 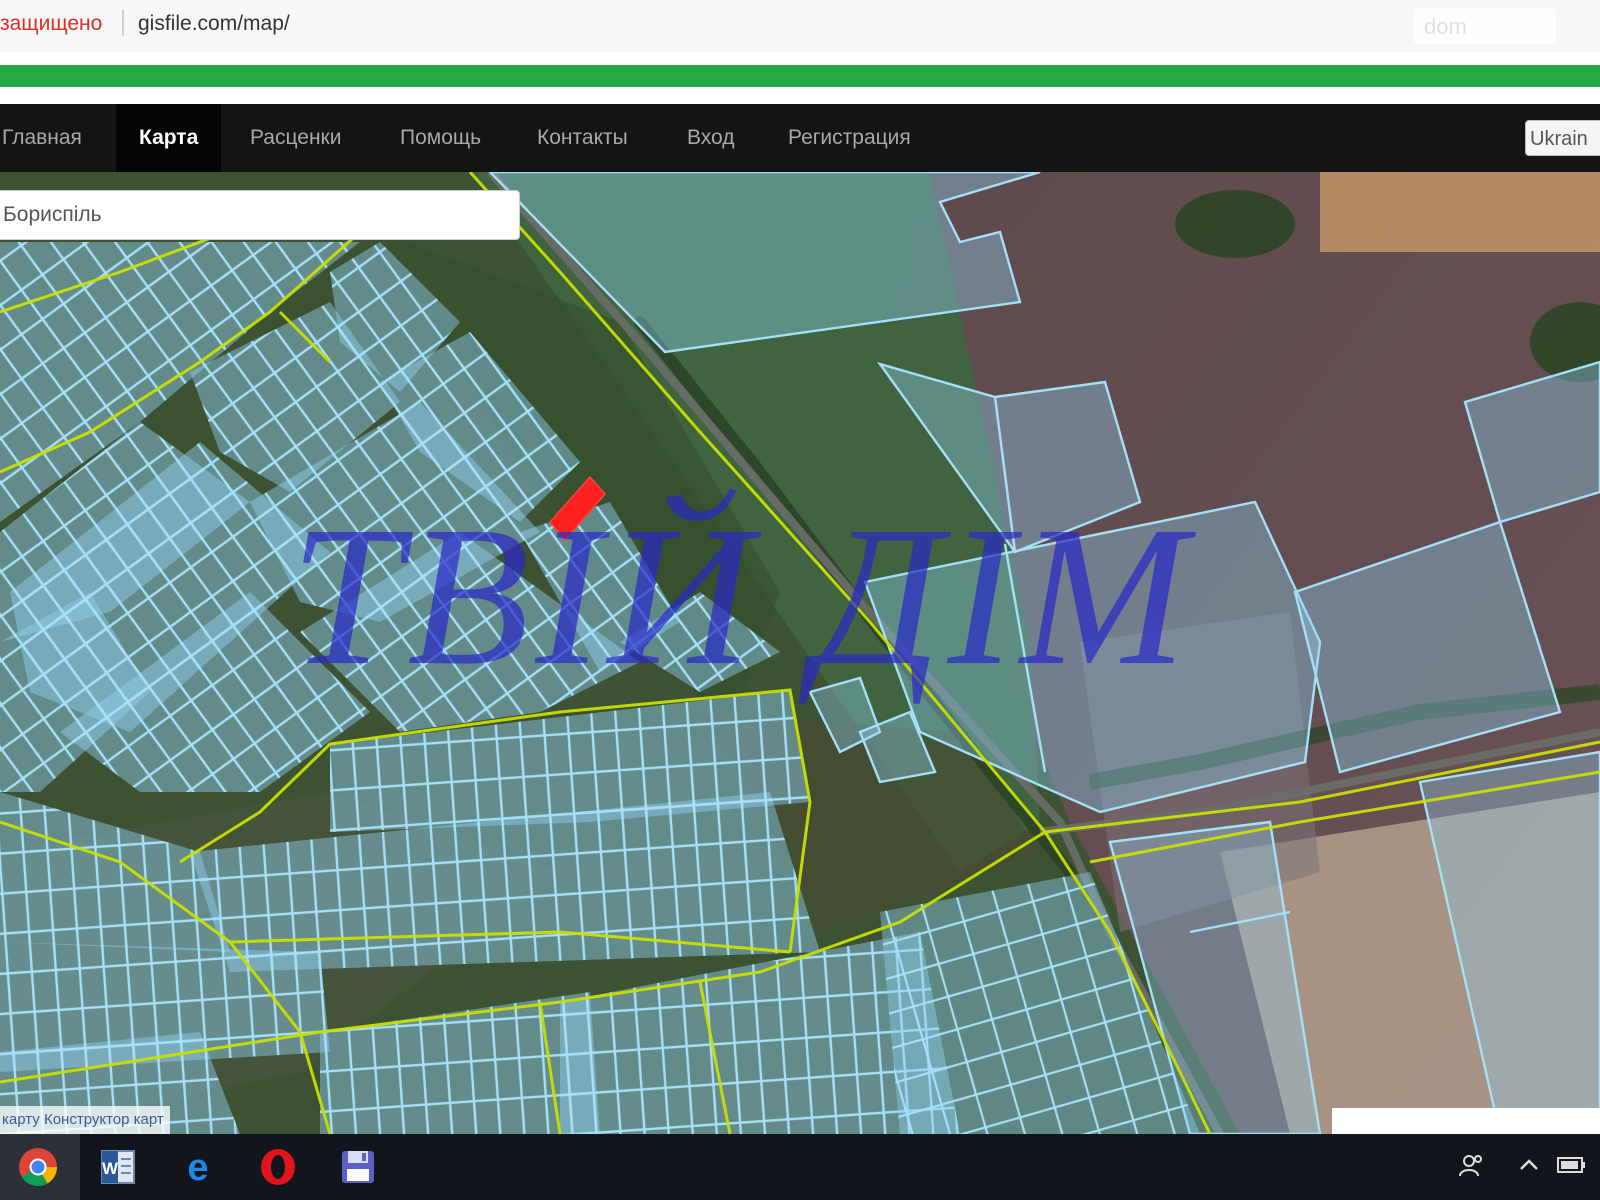 I want to click on nav-item-home: Главная, so click(x=48, y=138).